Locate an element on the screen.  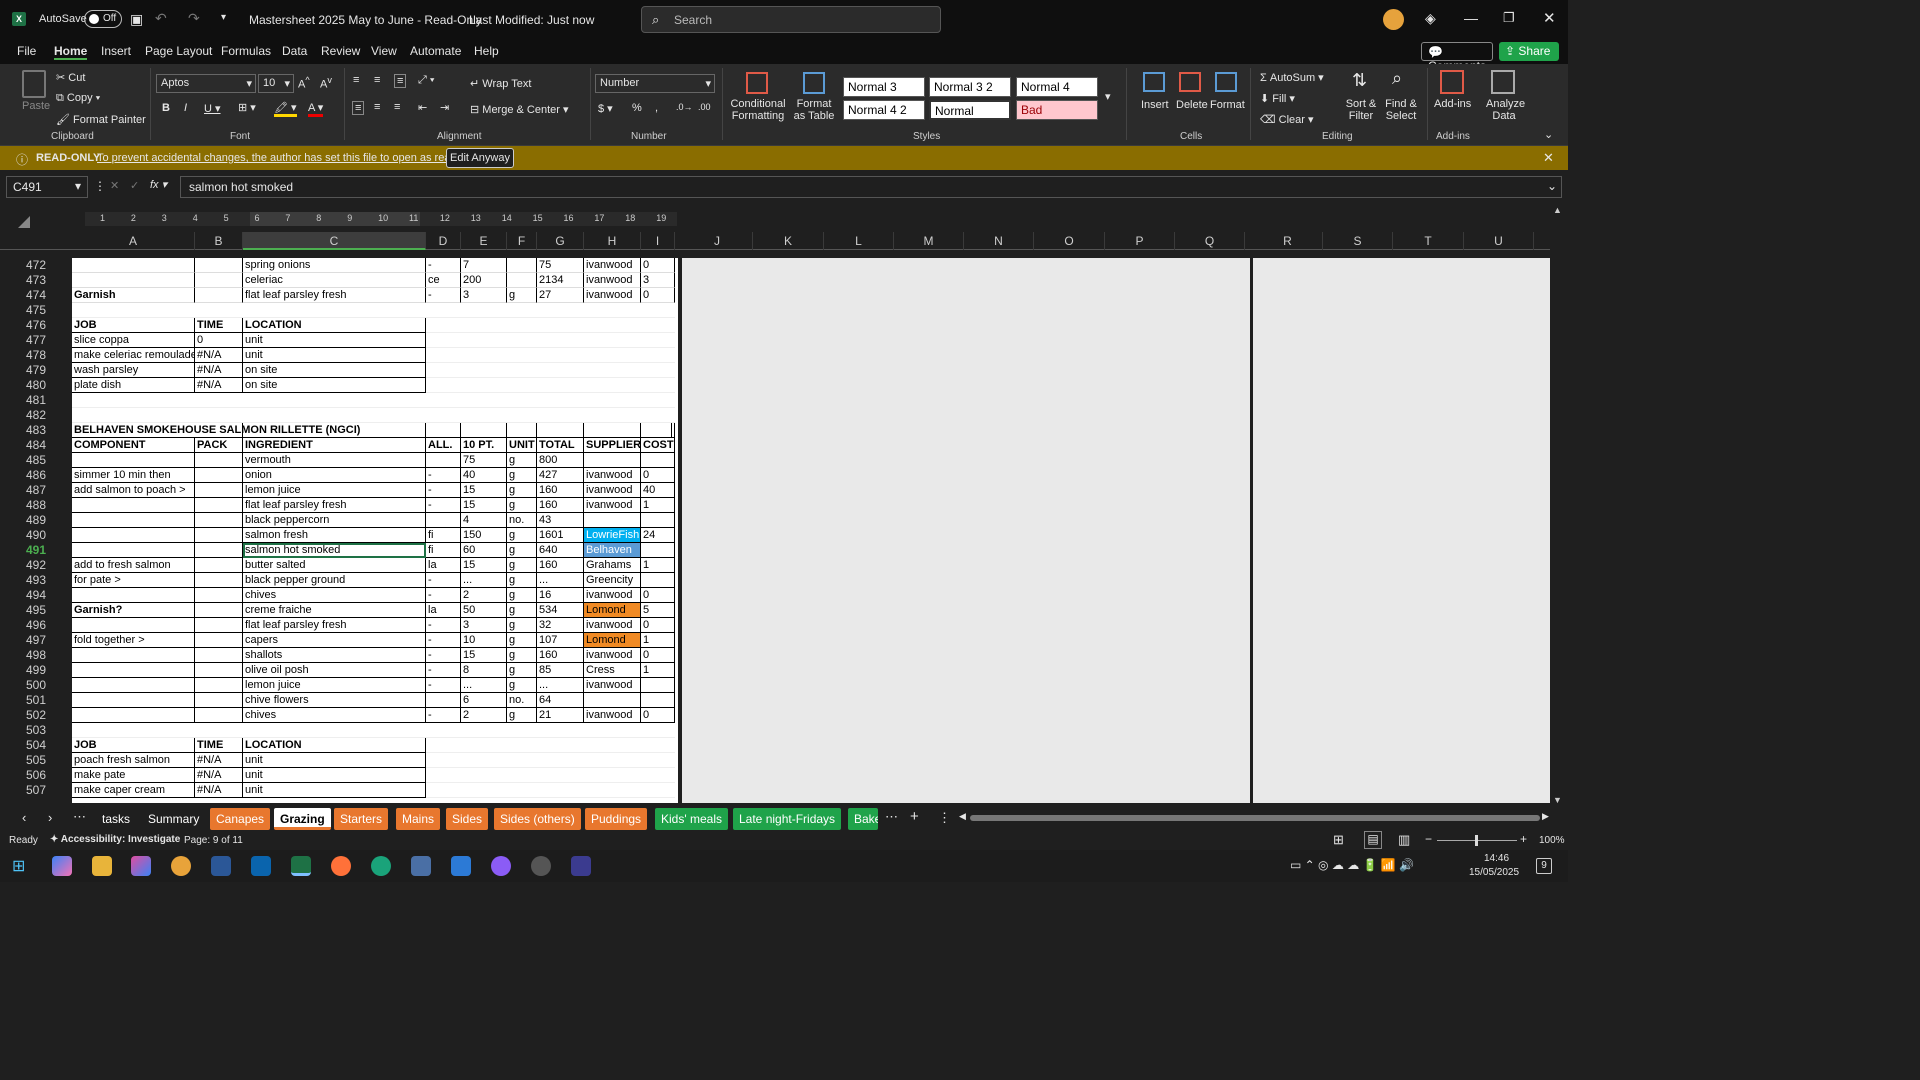
sheet-tab-canapes: Canapes is located at coordinates (240, 819).